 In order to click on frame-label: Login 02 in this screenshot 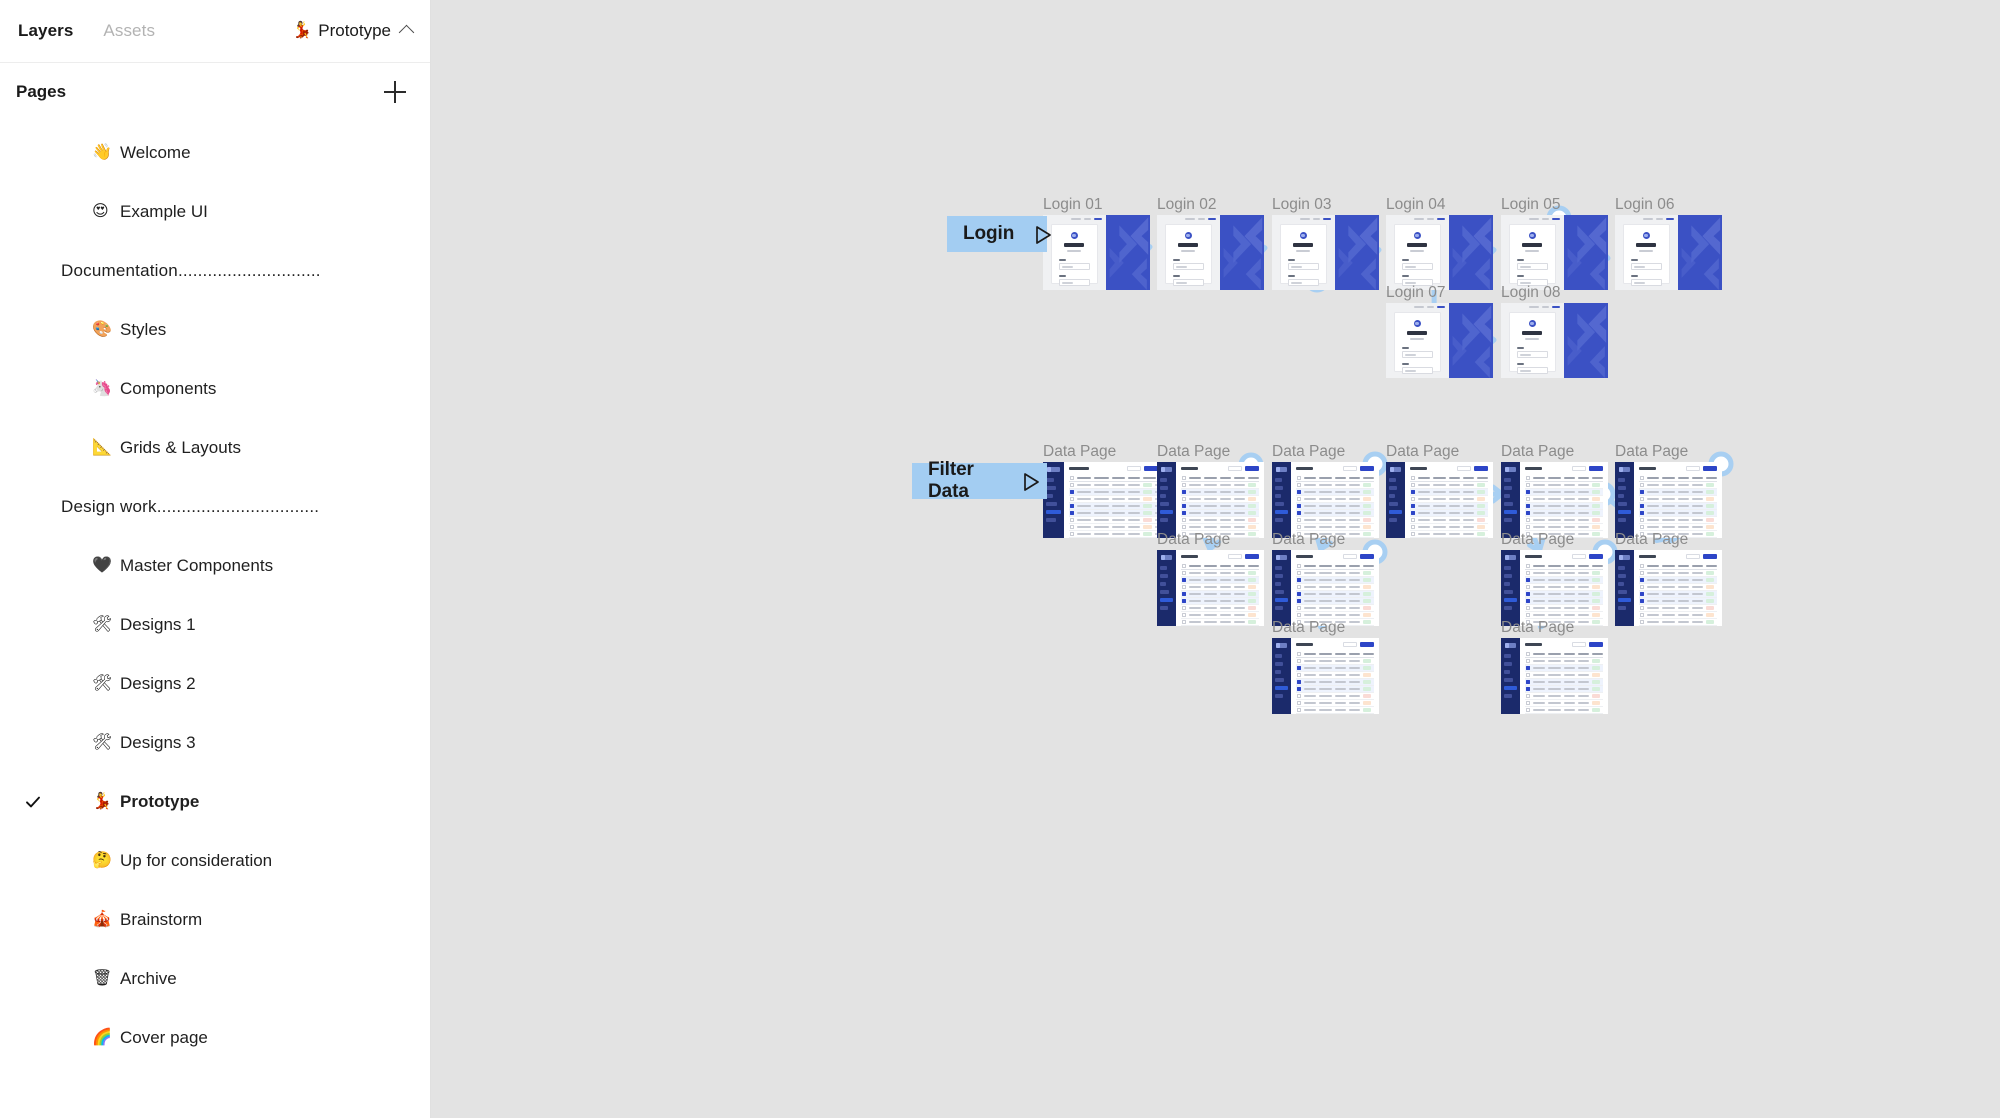, I will do `click(1186, 205)`.